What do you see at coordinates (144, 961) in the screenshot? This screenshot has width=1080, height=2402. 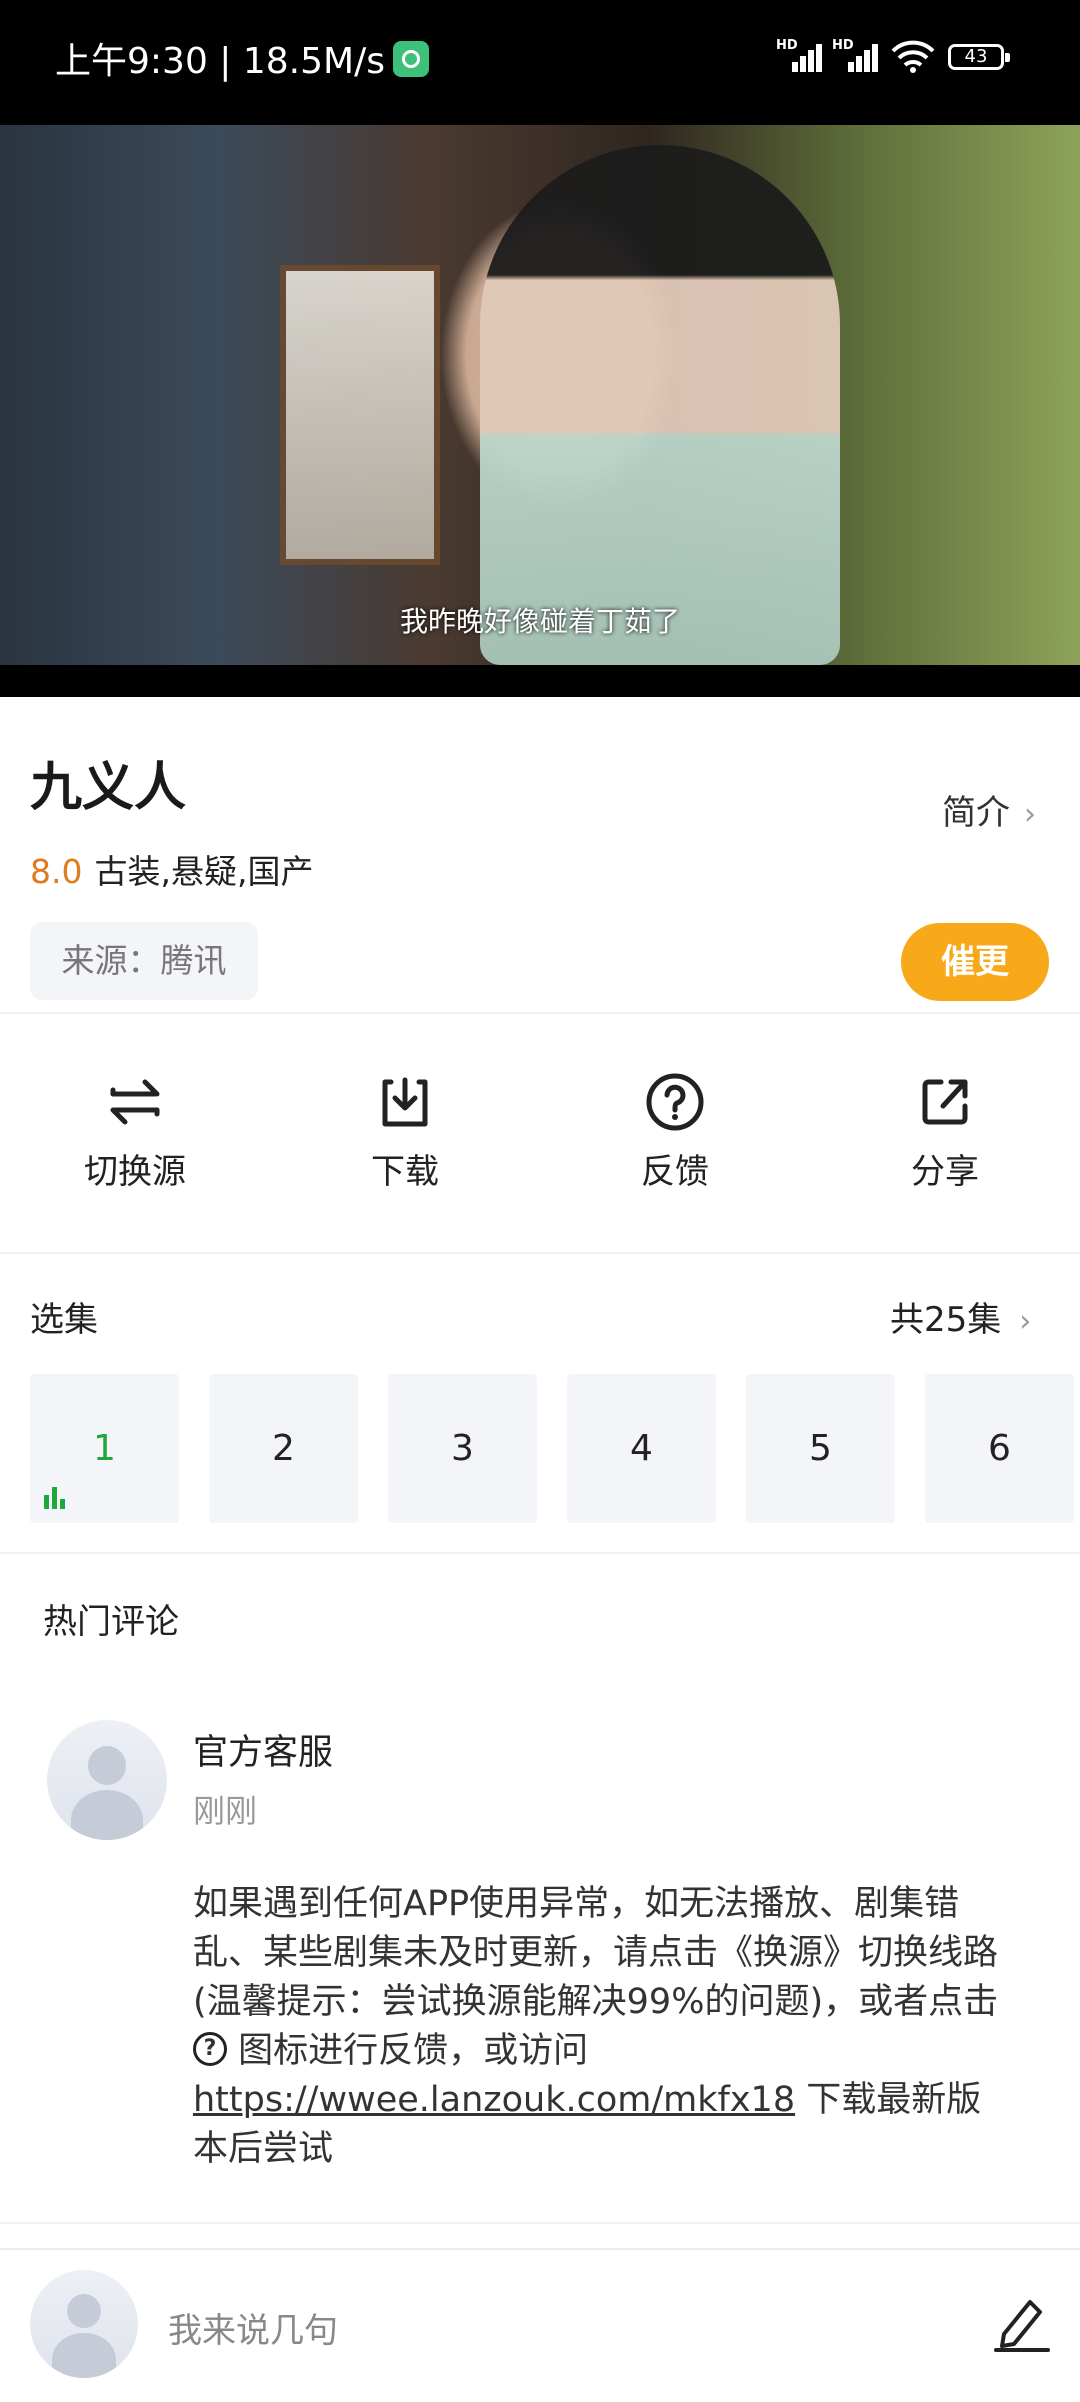 I see `source-tag: 来源：腾讯` at bounding box center [144, 961].